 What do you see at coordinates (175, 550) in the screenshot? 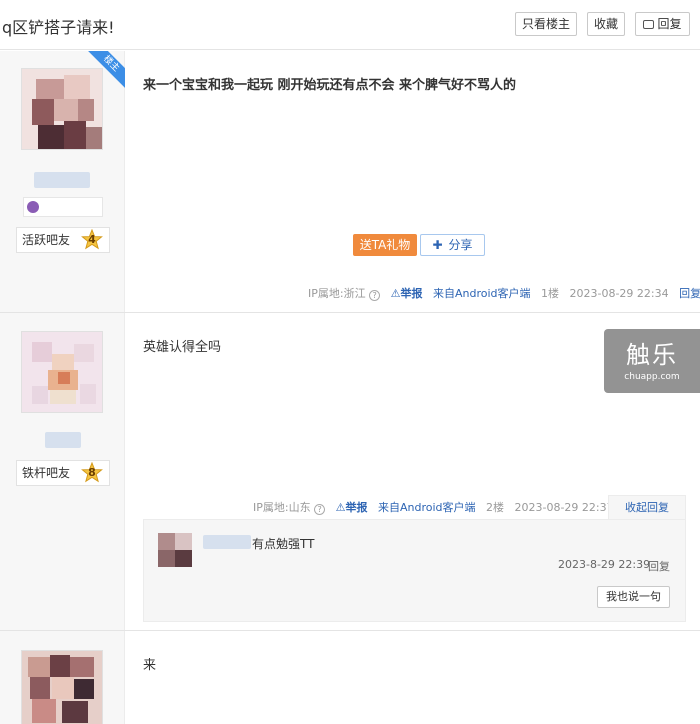
I see `comment-avatar` at bounding box center [175, 550].